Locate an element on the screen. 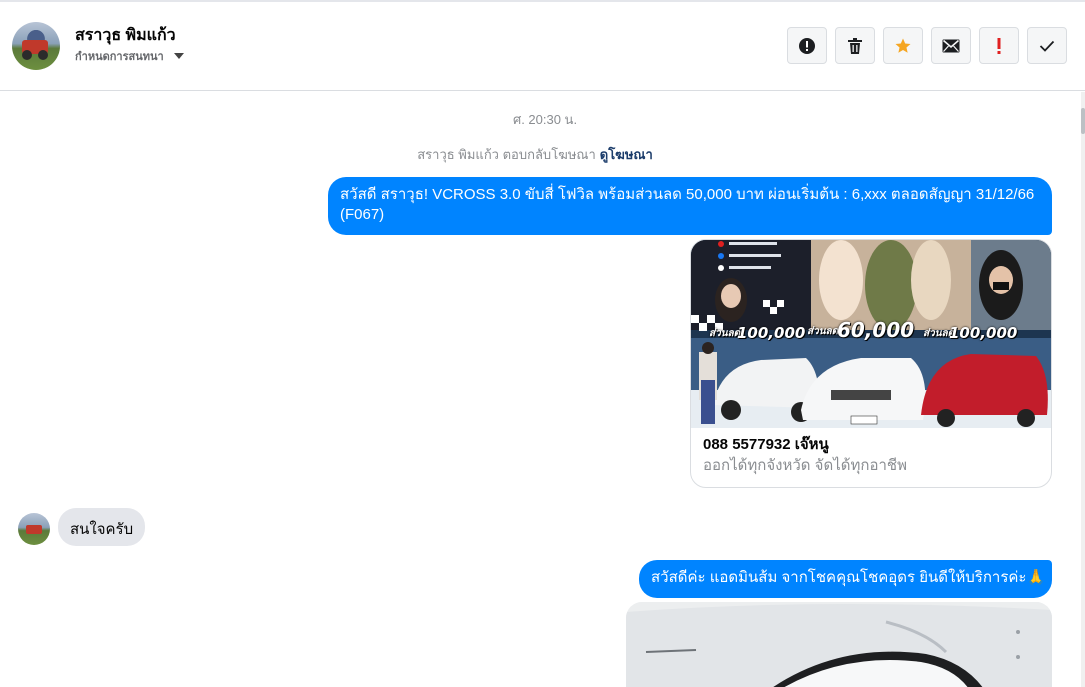 The image size is (1085, 687). ad-discount-prefix-left: ส่วนลด is located at coordinates (725, 333).